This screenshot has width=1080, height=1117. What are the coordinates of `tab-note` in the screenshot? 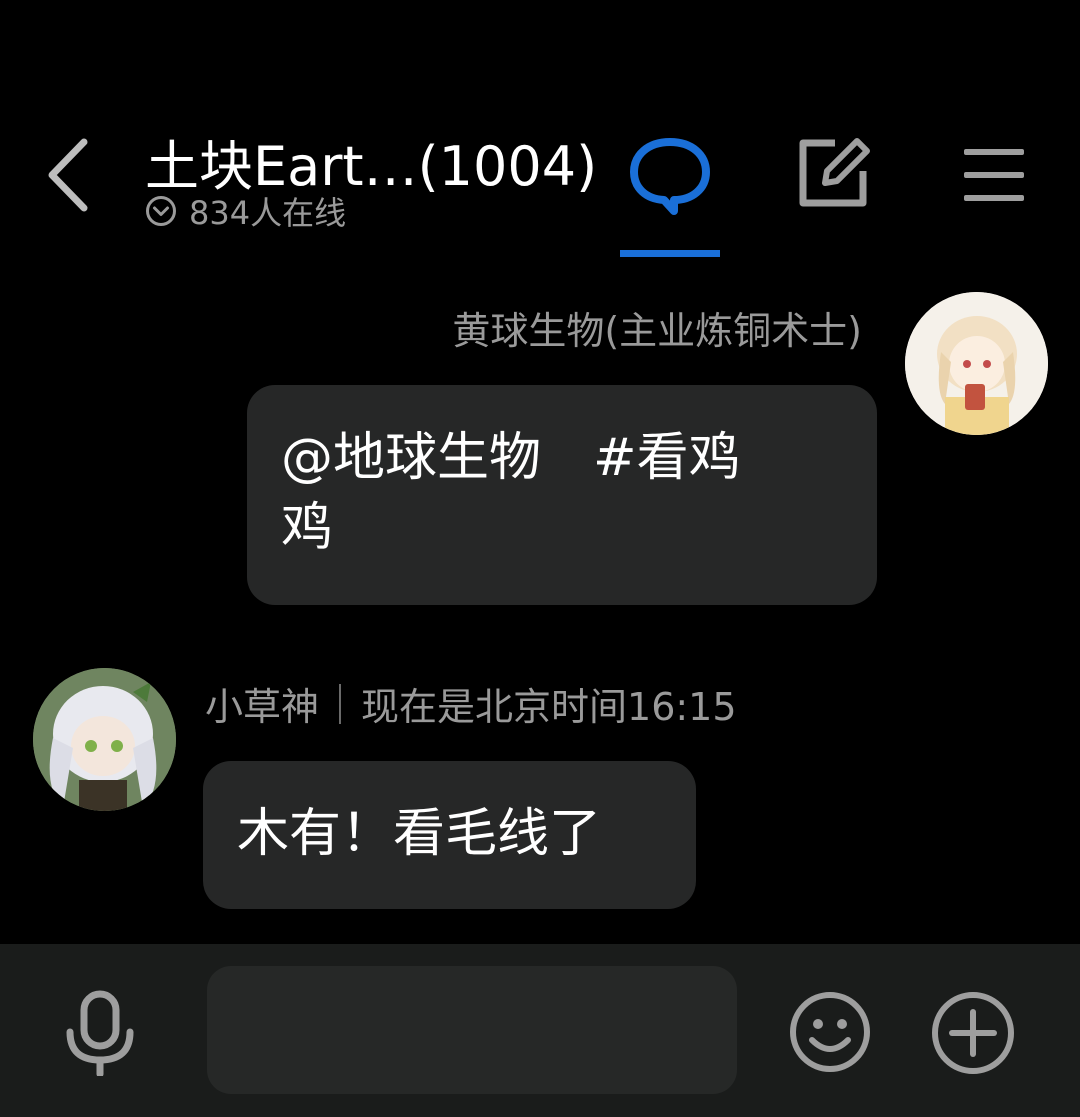 It's located at (833, 173).